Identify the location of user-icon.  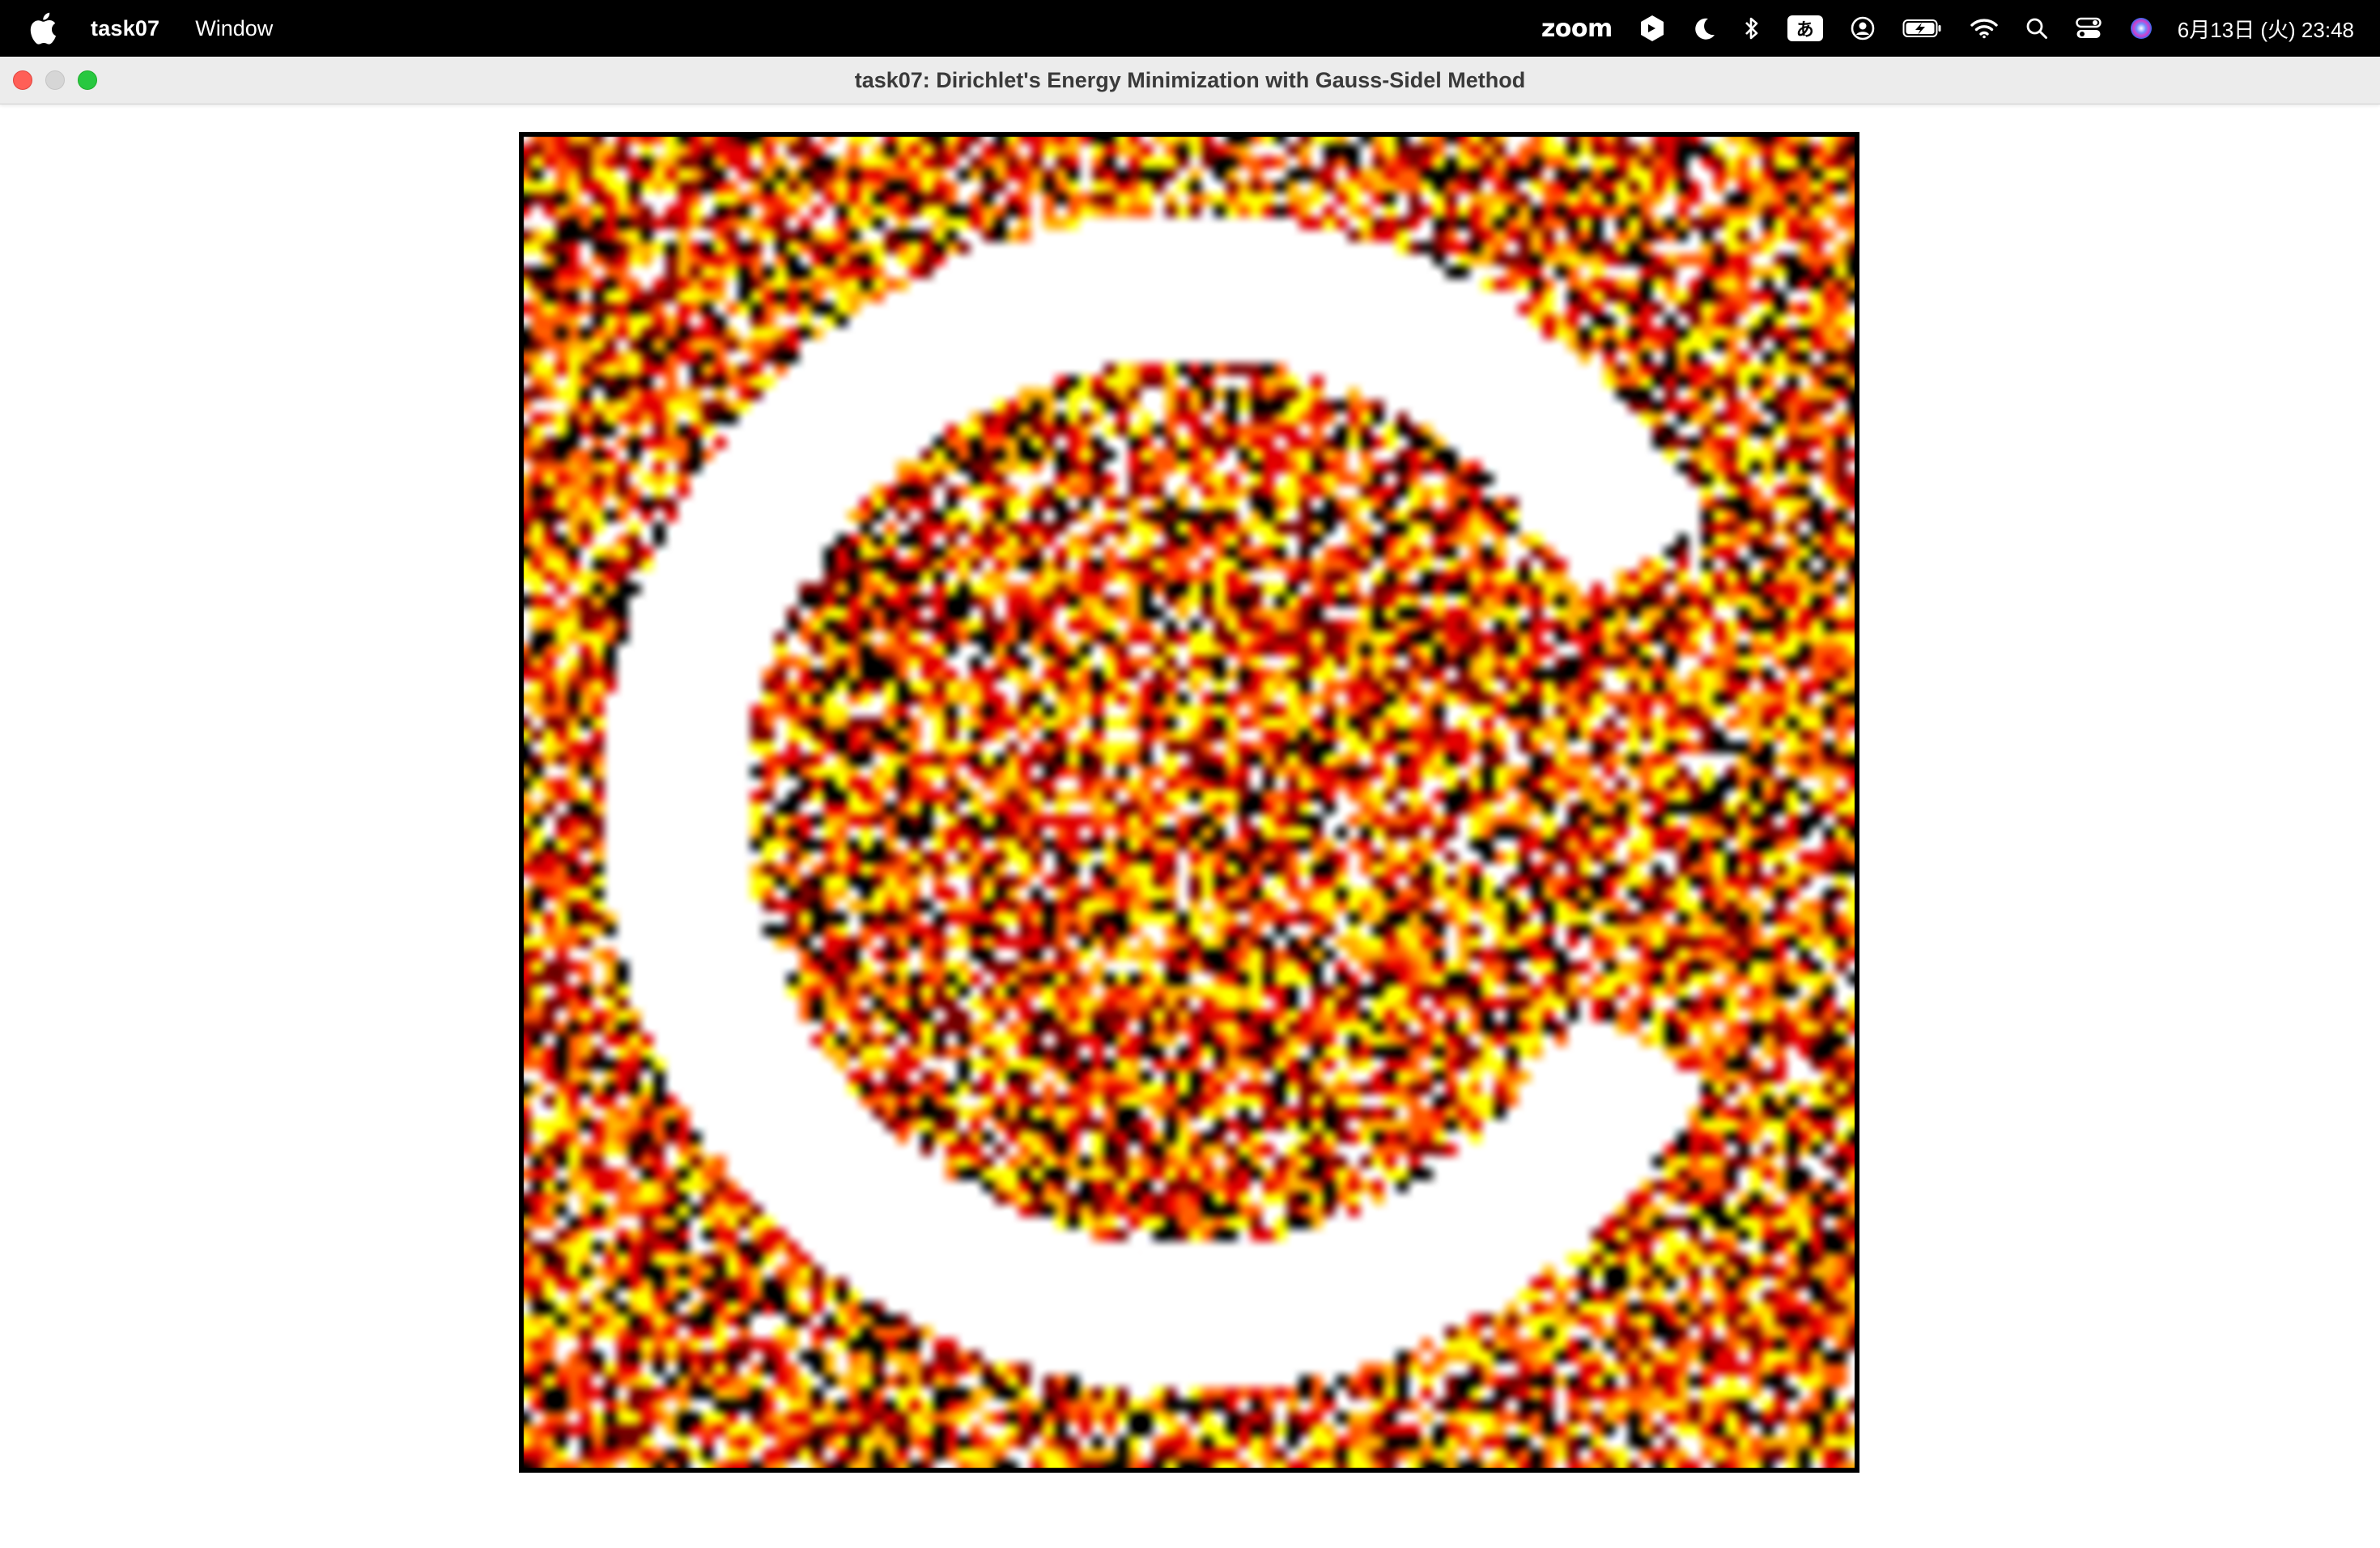
(1863, 29).